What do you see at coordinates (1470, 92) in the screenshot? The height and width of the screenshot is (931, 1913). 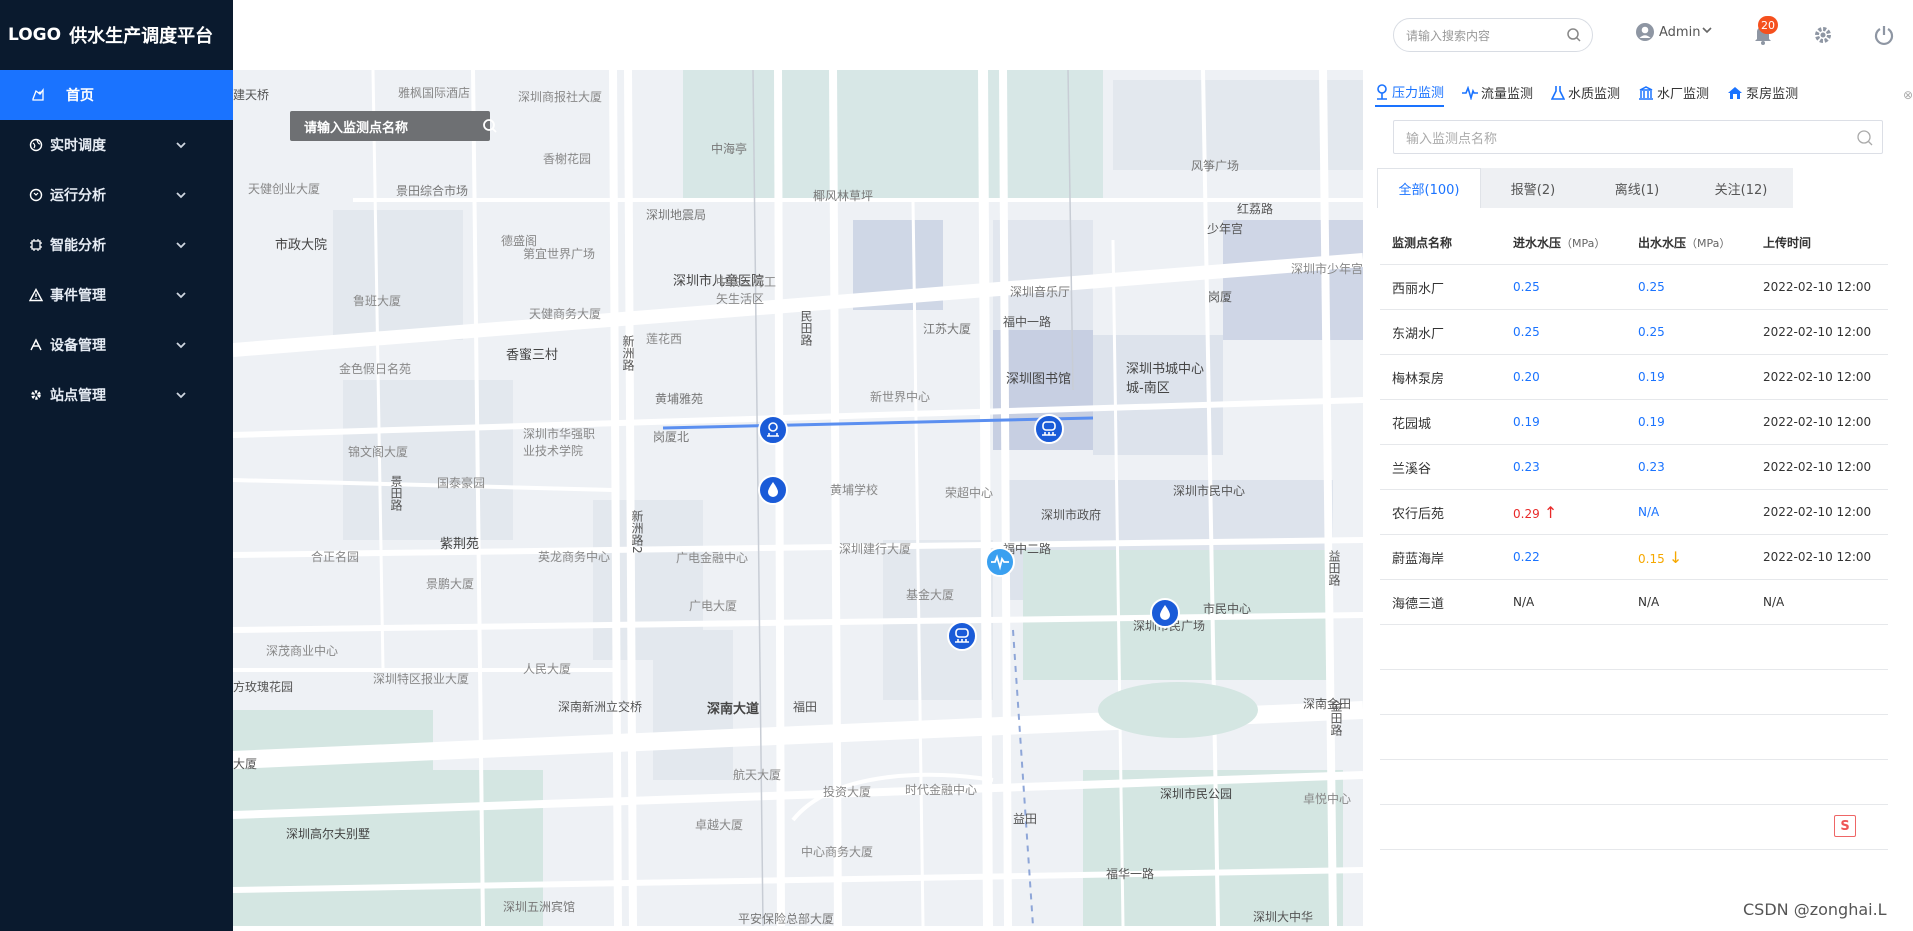 I see `flow-icon` at bounding box center [1470, 92].